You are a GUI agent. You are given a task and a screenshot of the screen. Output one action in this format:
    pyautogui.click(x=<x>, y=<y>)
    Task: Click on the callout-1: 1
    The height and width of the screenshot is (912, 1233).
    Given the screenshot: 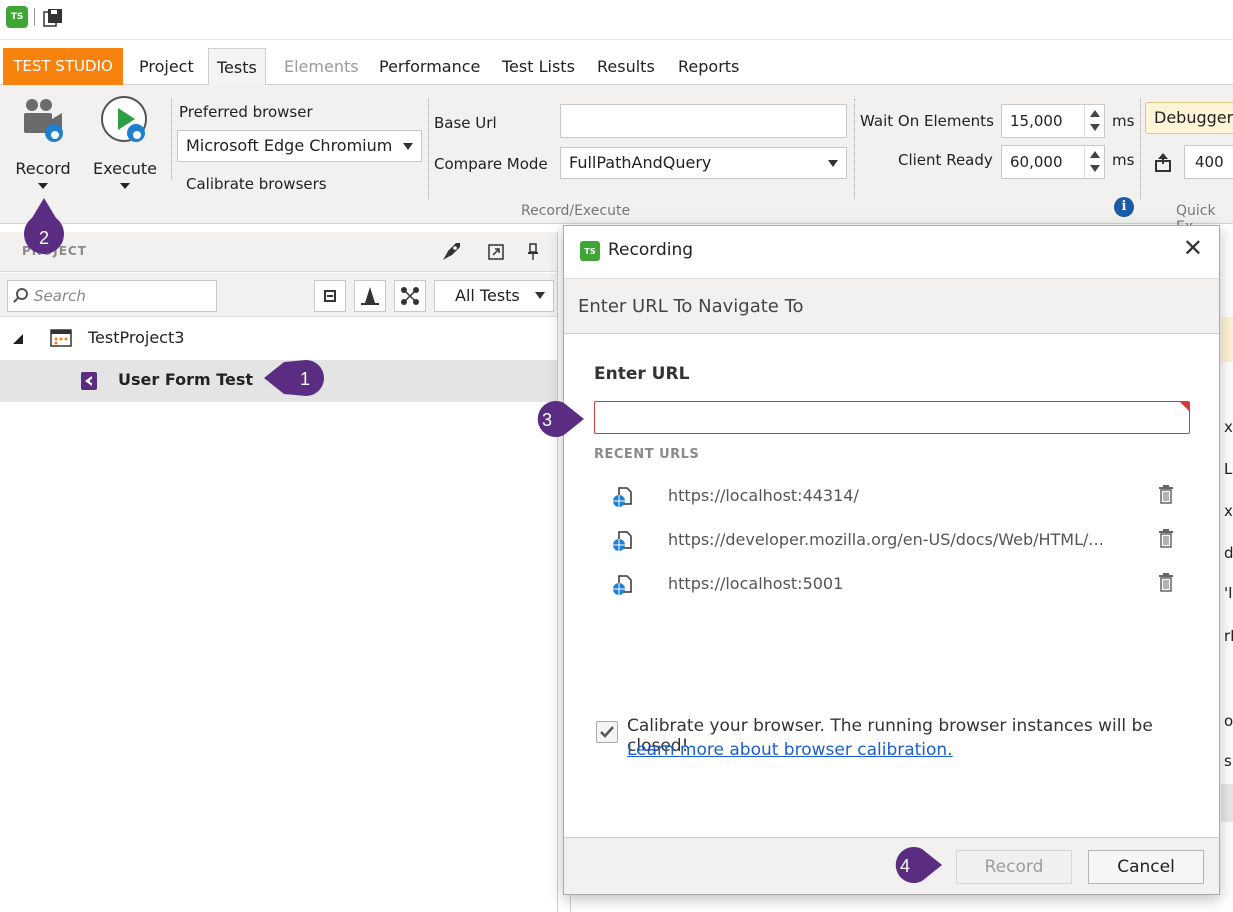 What is the action you would take?
    pyautogui.click(x=294, y=378)
    